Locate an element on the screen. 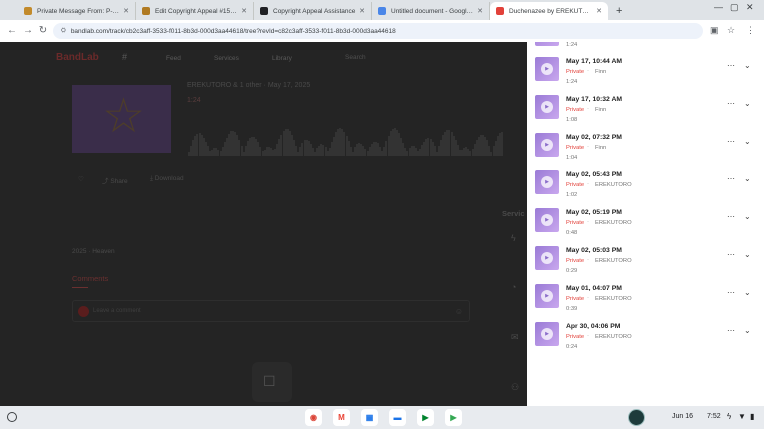 Image resolution: width=764 pixels, height=429 pixels. shelf-date: Jun 16 is located at coordinates (682, 416).